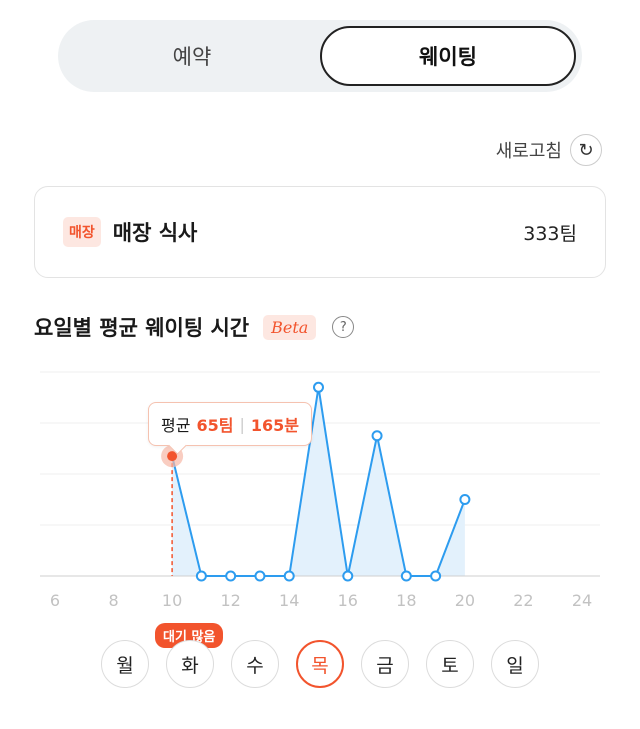 Image resolution: width=640 pixels, height=729 pixels. What do you see at coordinates (190, 664) in the screenshot?
I see `day-tue: 화` at bounding box center [190, 664].